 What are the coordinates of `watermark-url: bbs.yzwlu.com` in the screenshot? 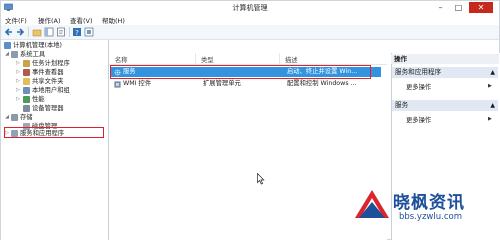 It's located at (430, 217).